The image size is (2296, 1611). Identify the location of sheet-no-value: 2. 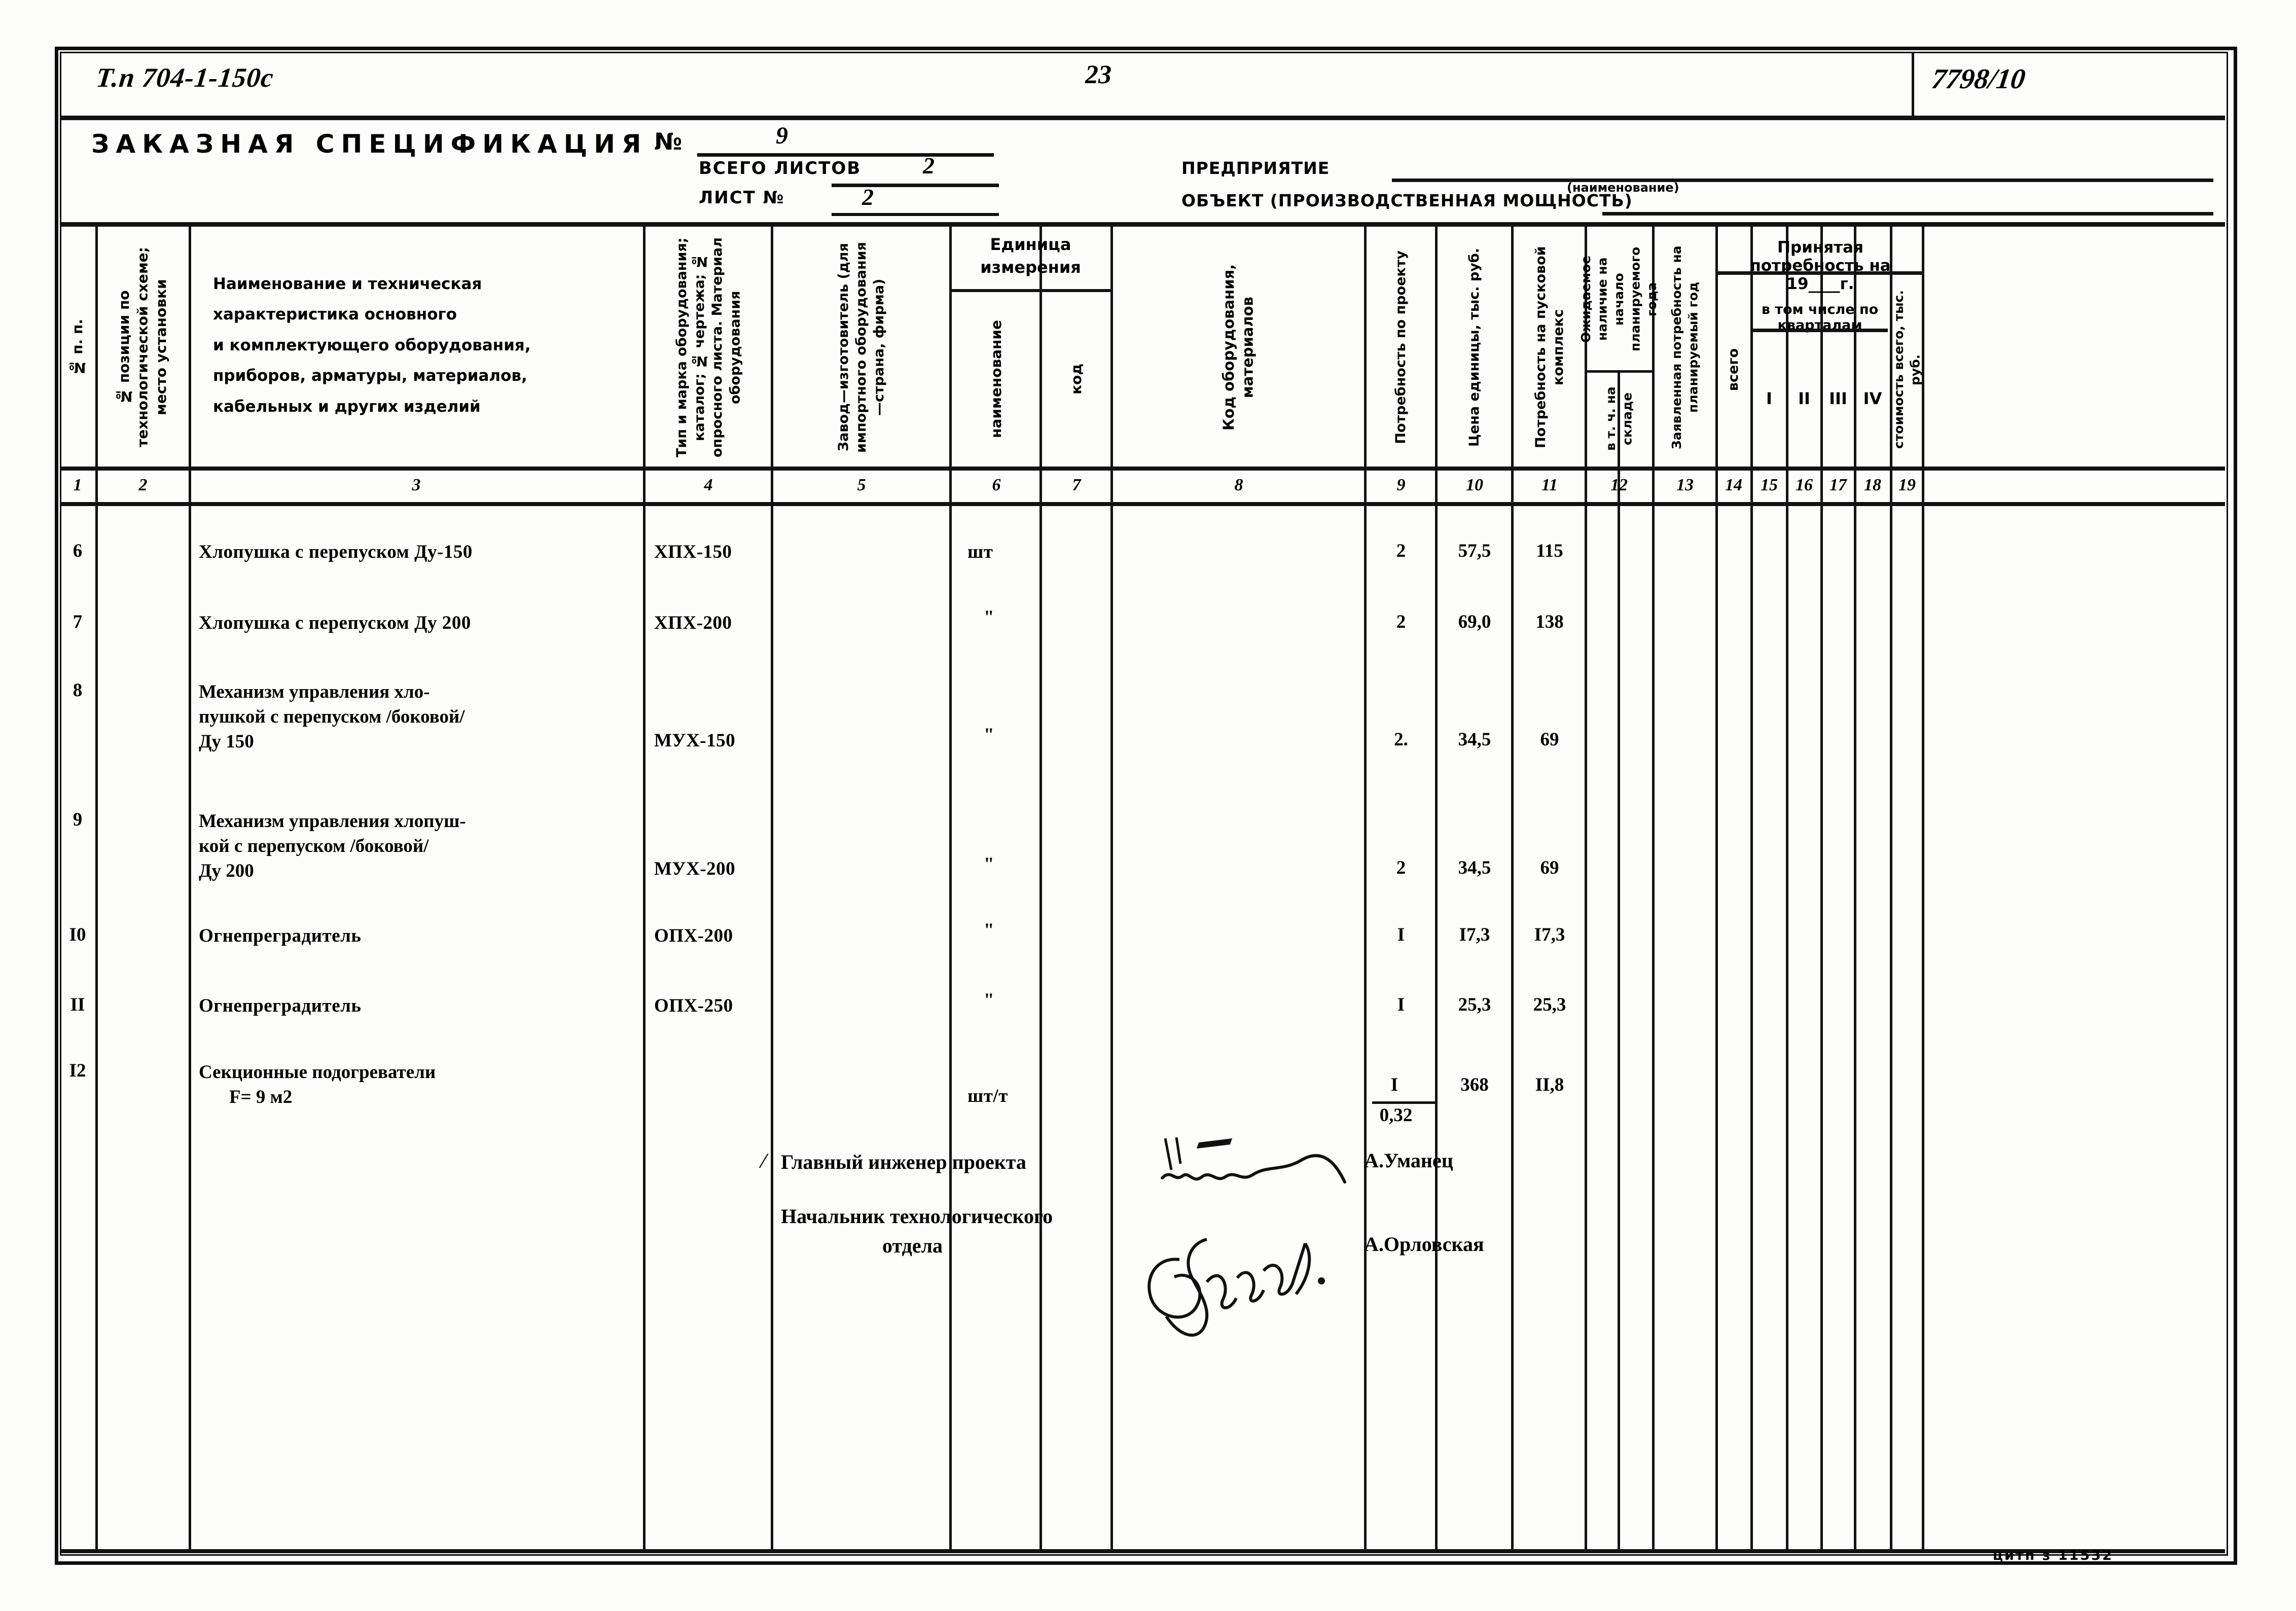
(868, 197).